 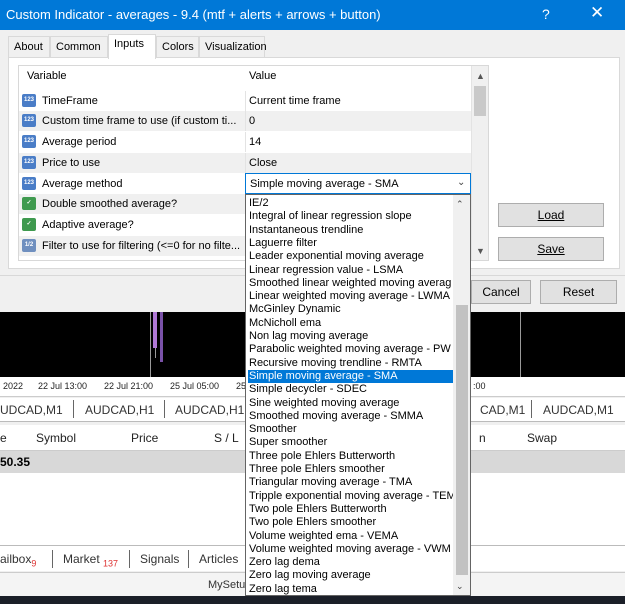 I want to click on variable-column-header: Variable, so click(x=127, y=76).